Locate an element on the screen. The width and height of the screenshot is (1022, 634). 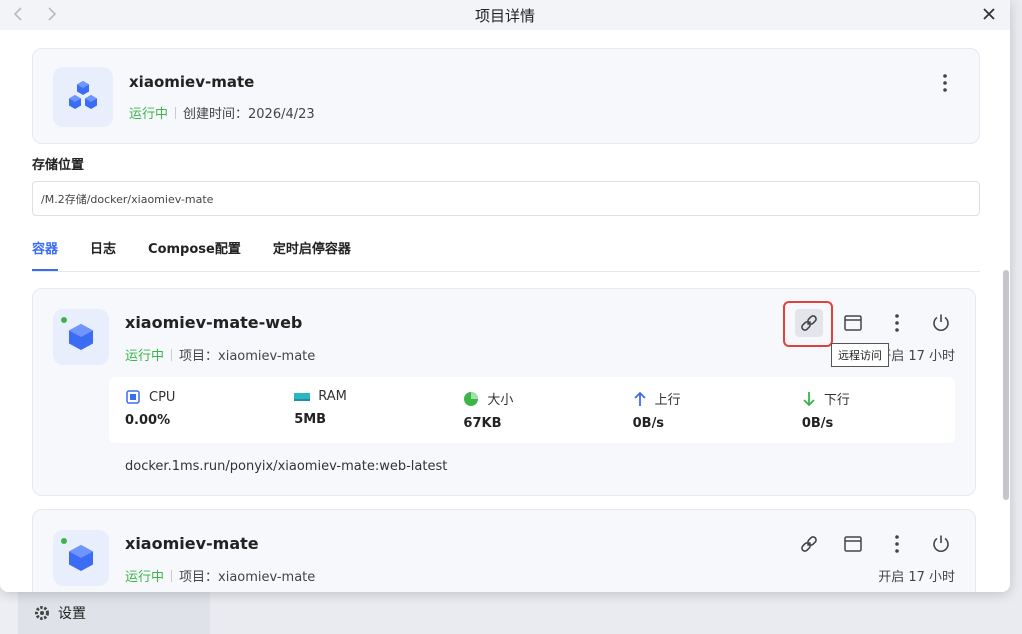
stat-size: 大小 67KB is located at coordinates (531, 410).